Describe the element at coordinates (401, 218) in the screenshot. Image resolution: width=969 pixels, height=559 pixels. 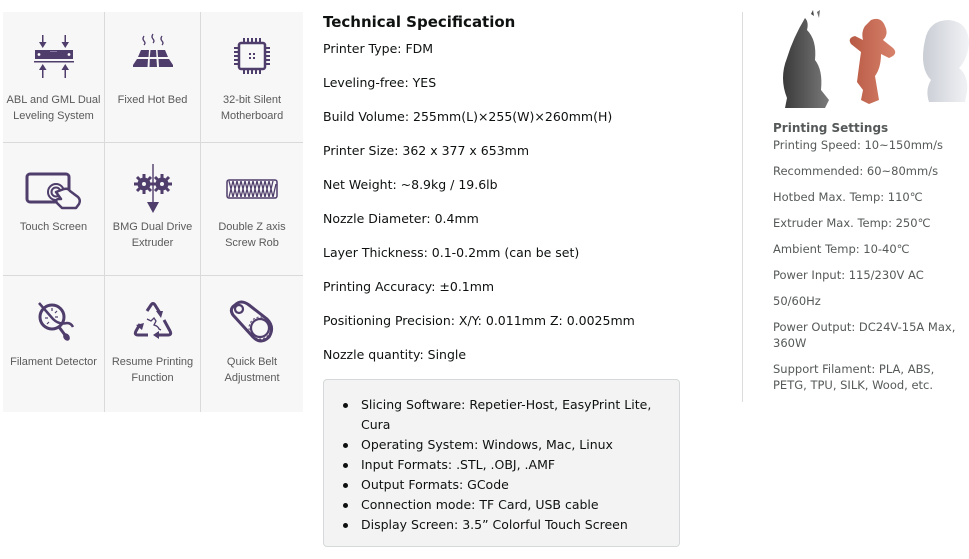
I see `spec-row: Nozzle Diameter: 0.4mm` at that location.